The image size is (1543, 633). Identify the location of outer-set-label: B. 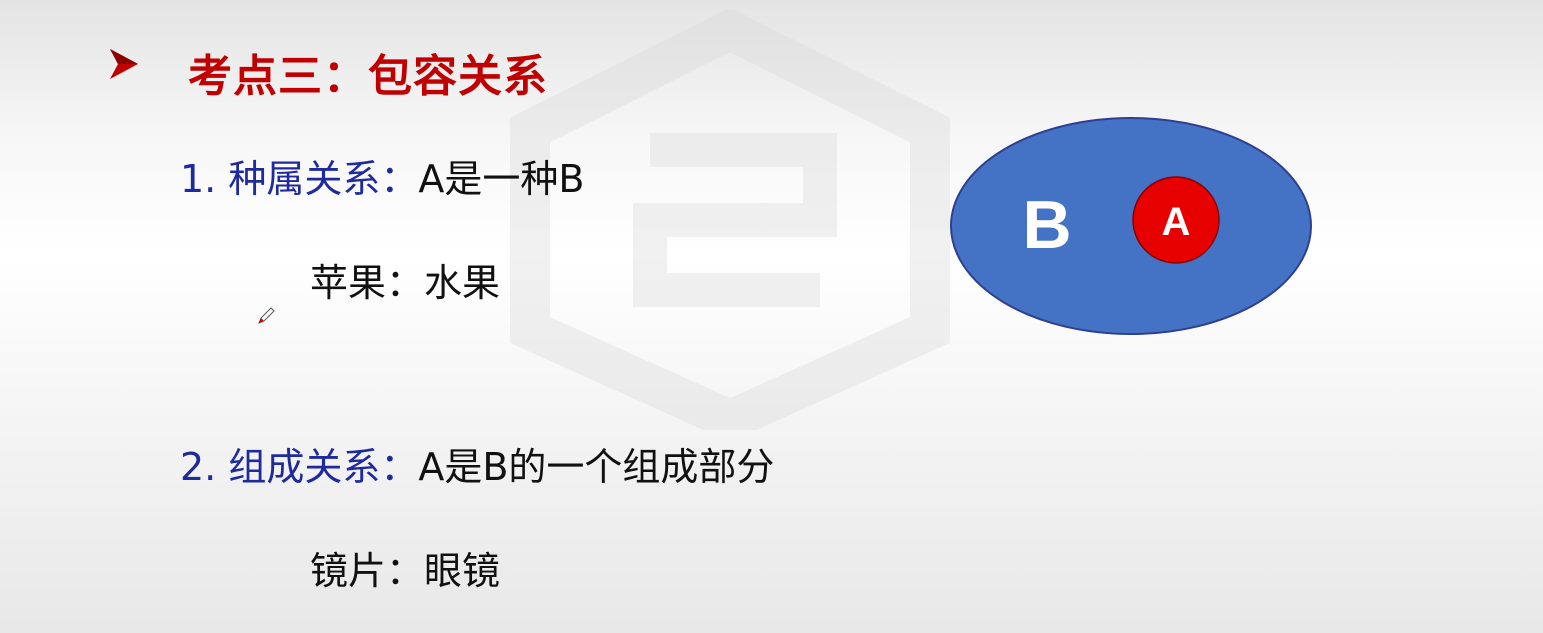
(1046, 225).